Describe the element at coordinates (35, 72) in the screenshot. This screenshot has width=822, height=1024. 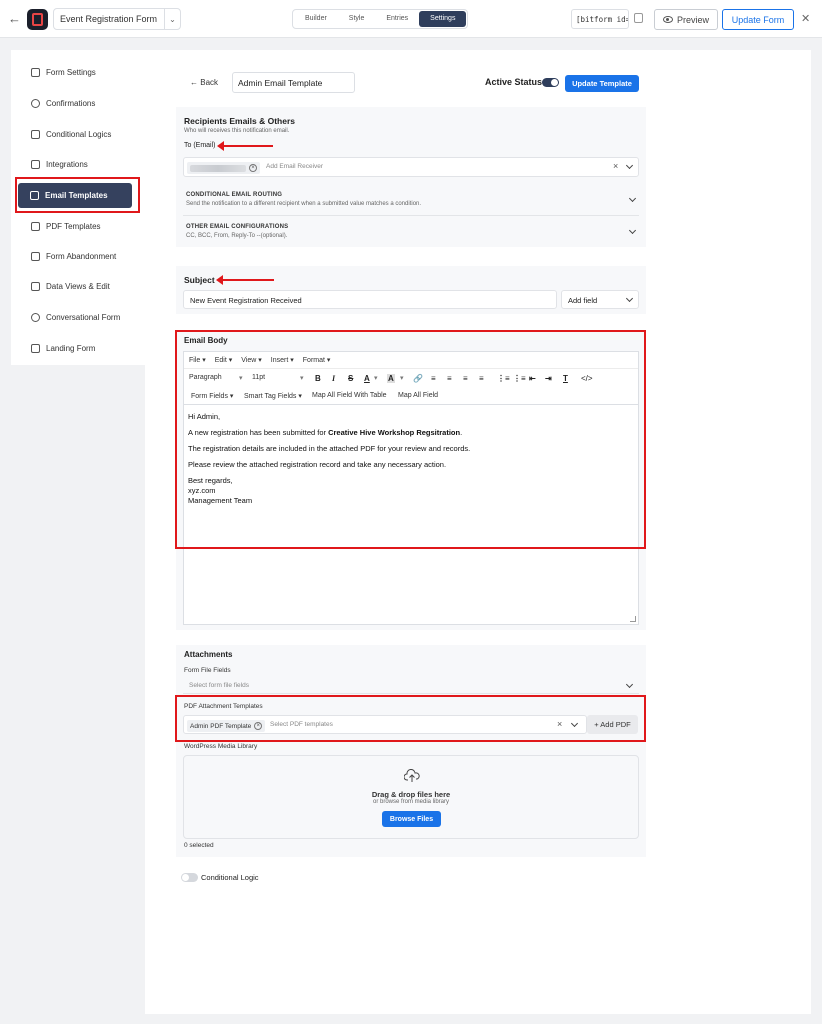
I see `sliders-icon` at that location.